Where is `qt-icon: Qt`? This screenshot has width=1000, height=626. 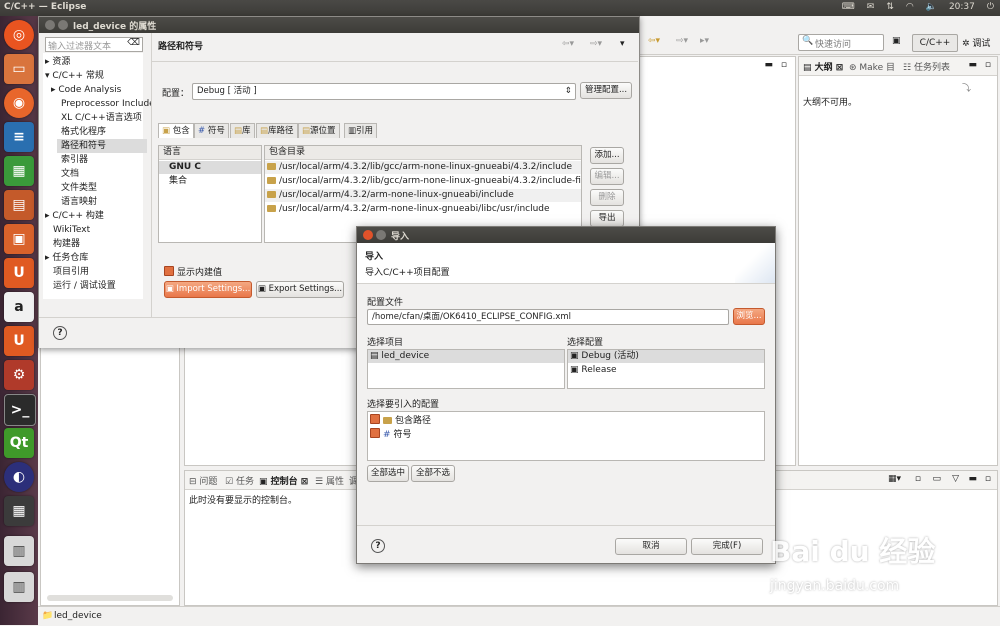
qt-icon: Qt is located at coordinates (19, 443).